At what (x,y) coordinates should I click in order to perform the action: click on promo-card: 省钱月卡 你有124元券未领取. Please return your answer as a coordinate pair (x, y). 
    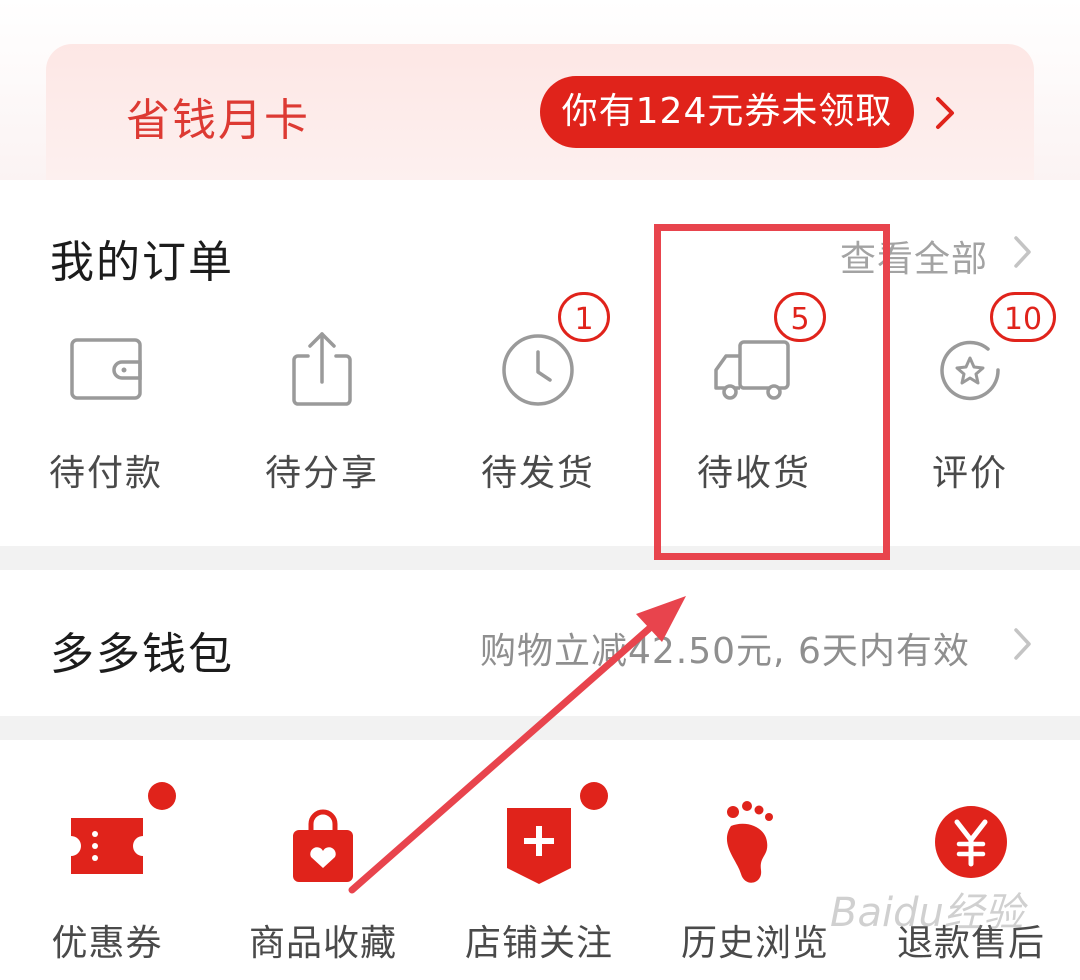
    Looking at the image, I should click on (540, 112).